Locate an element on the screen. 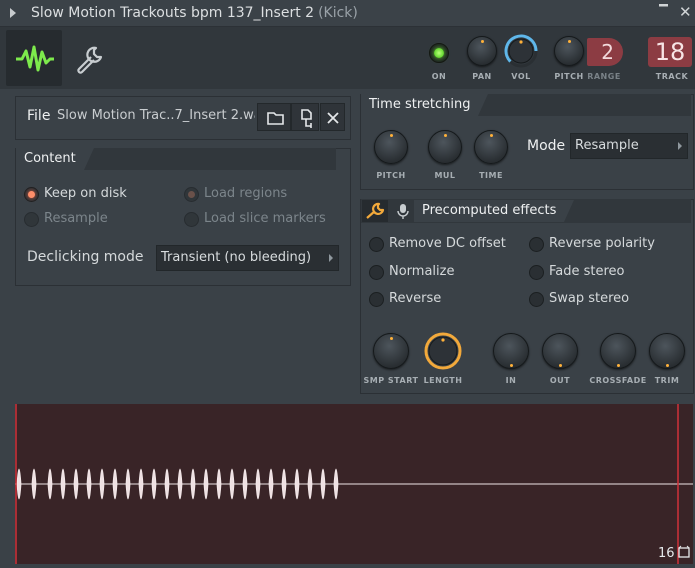 The height and width of the screenshot is (568, 695). sample-start-knob is located at coordinates (391, 351).